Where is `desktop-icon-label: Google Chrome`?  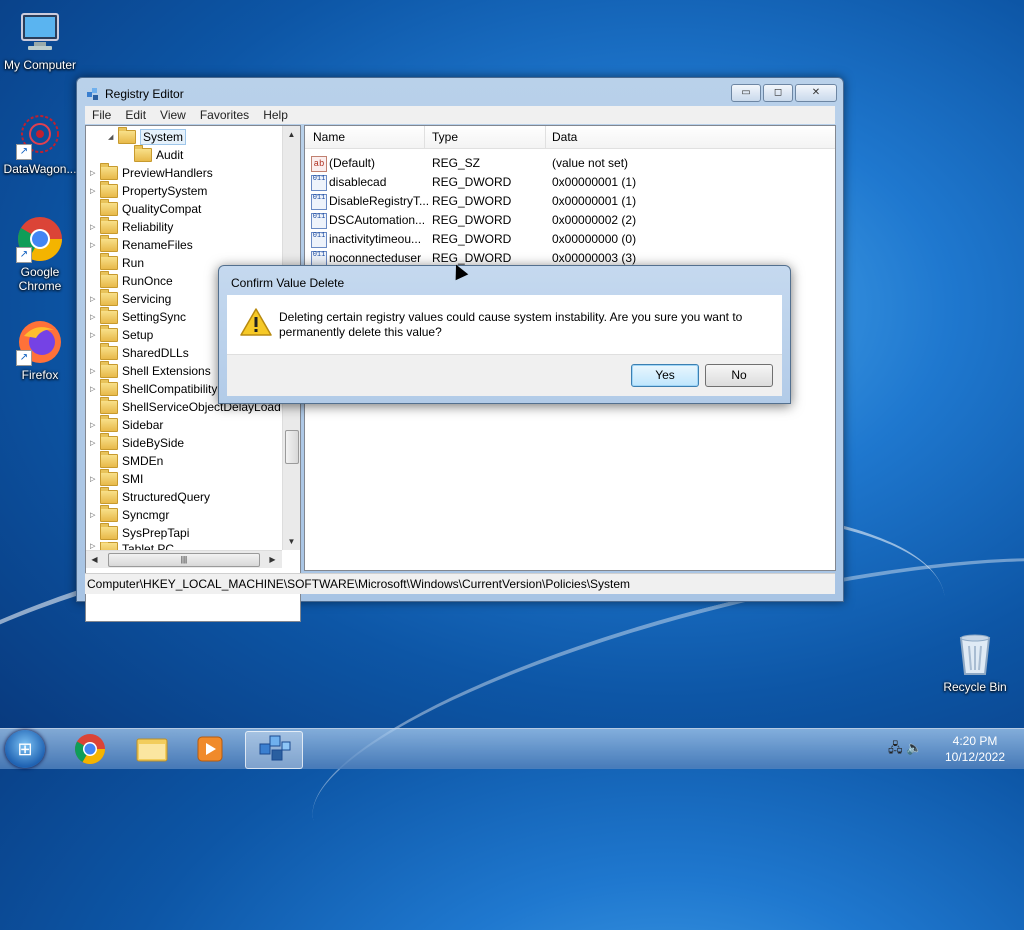
desktop-icon-label: Google Chrome is located at coordinates (40, 279).